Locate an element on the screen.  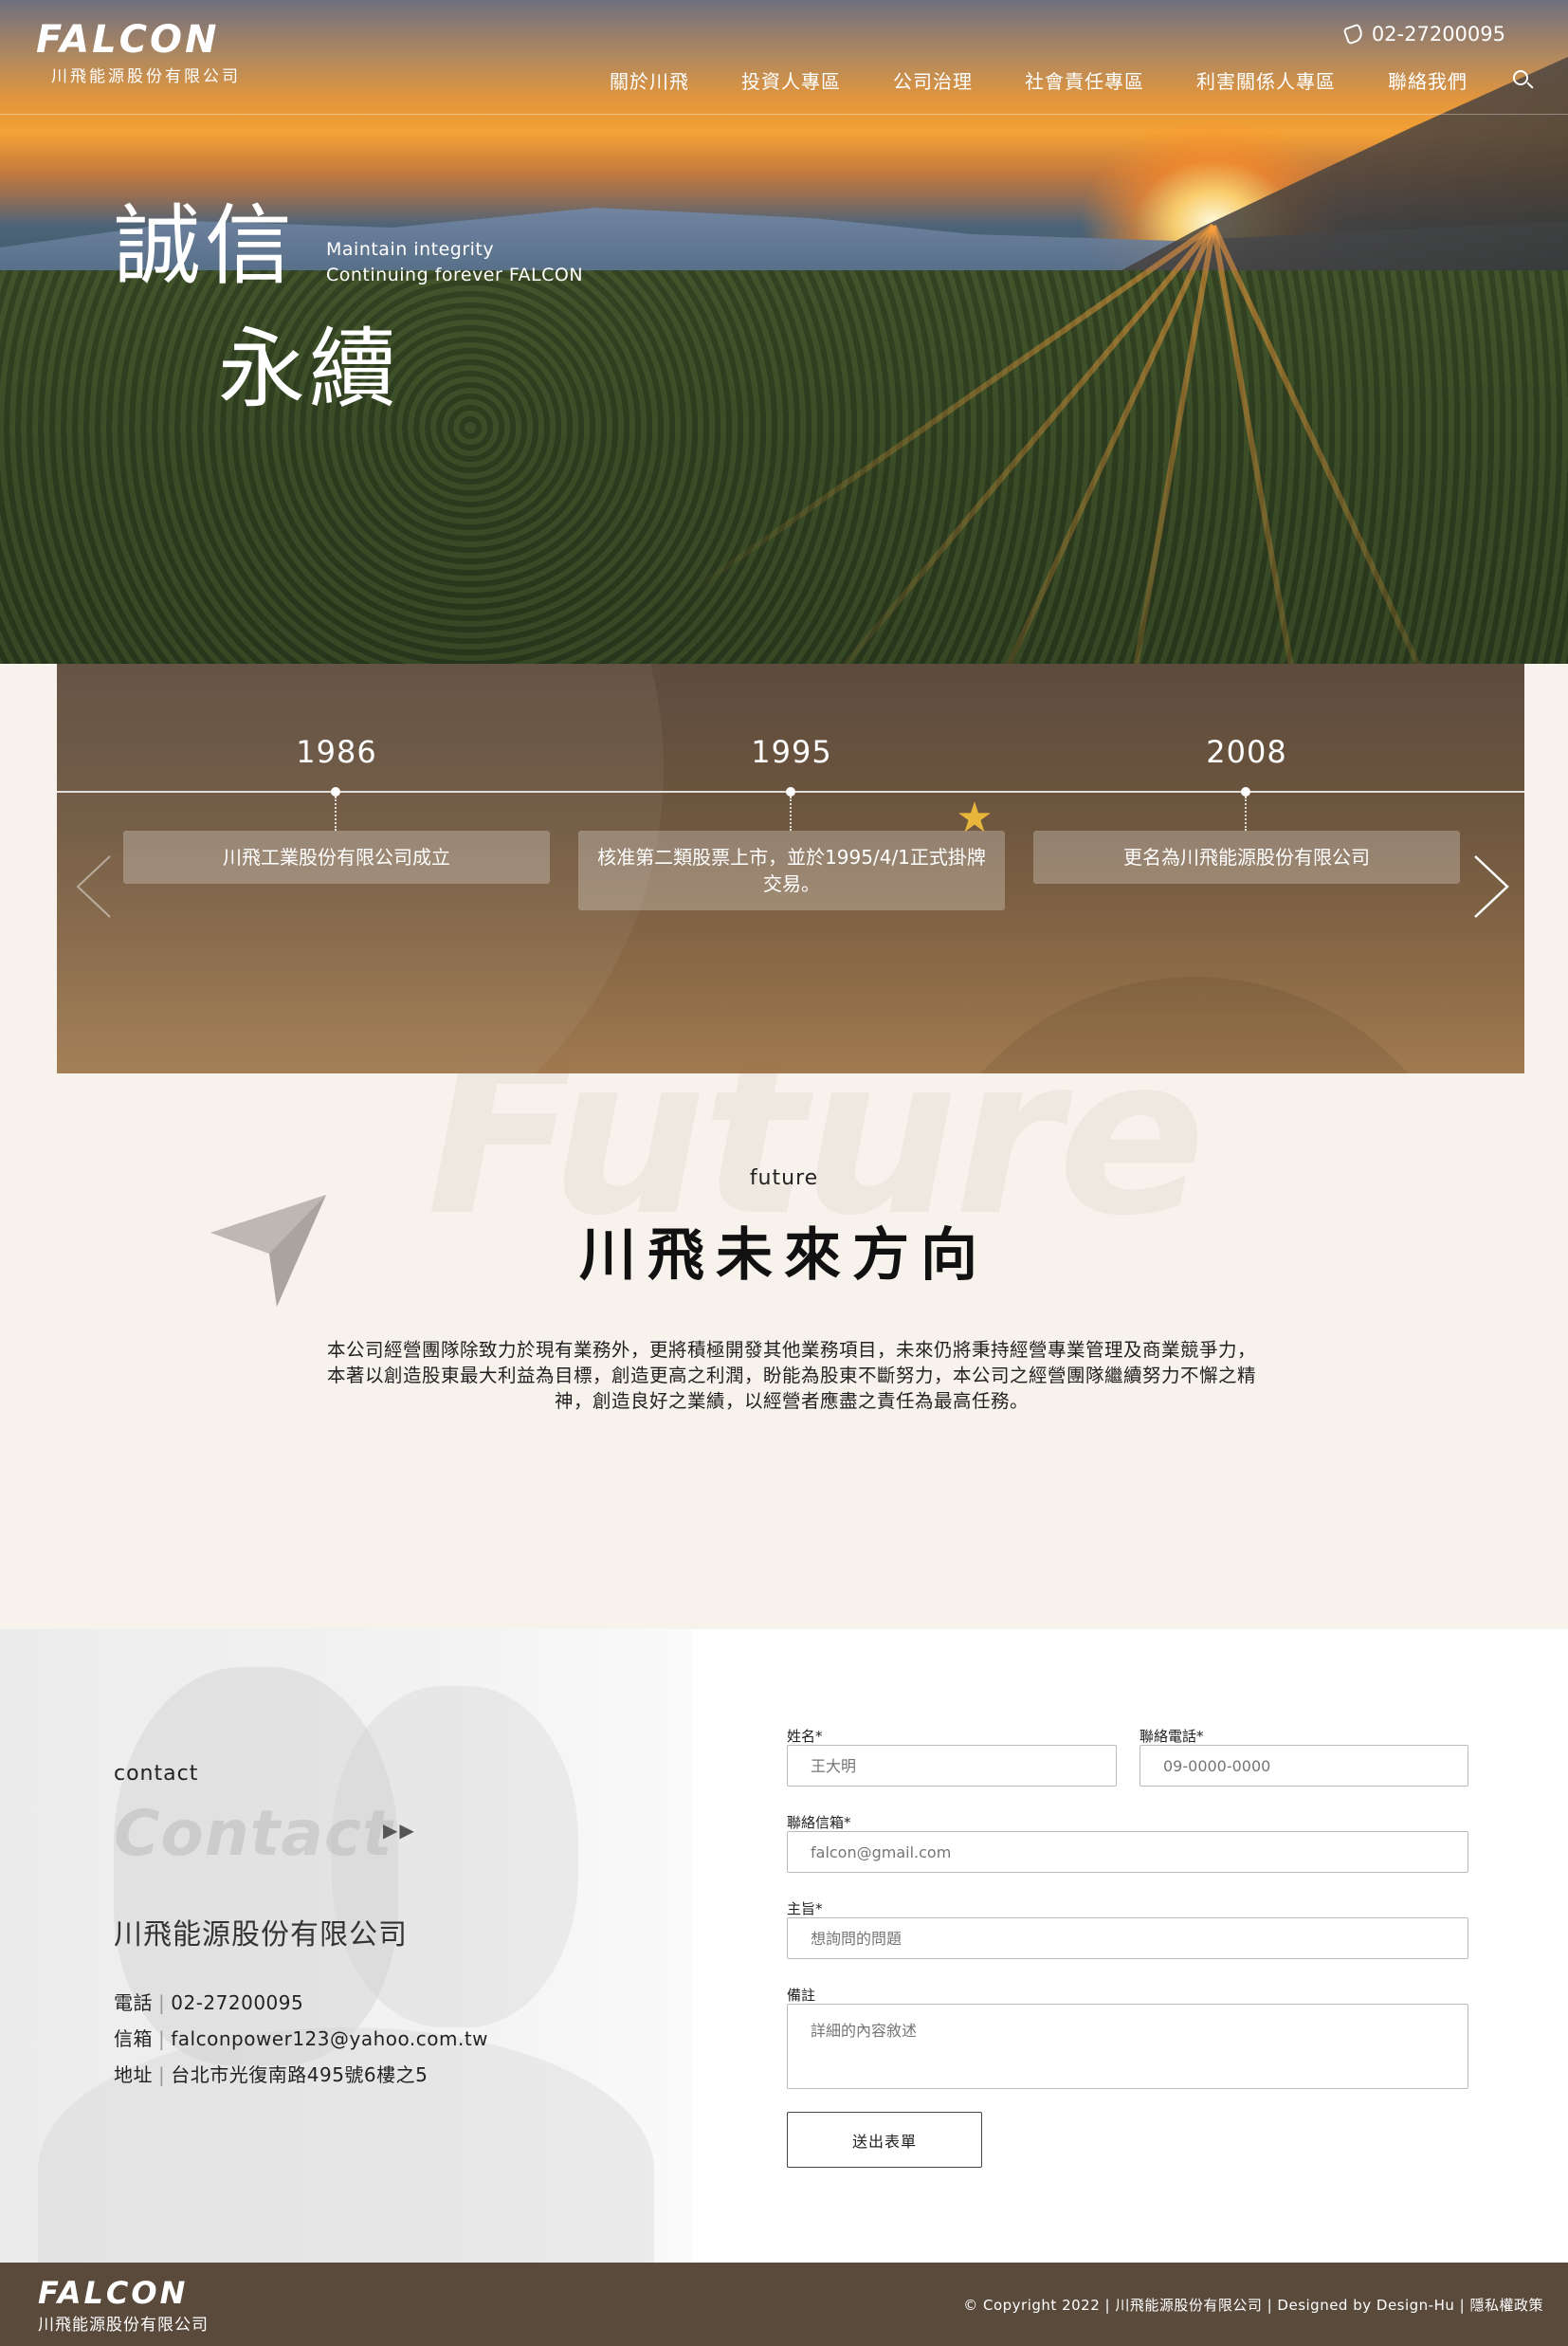
timeline-card: 核准第二類股票上市，並於1995/4/1正式掛牌交易。 is located at coordinates (791, 870).